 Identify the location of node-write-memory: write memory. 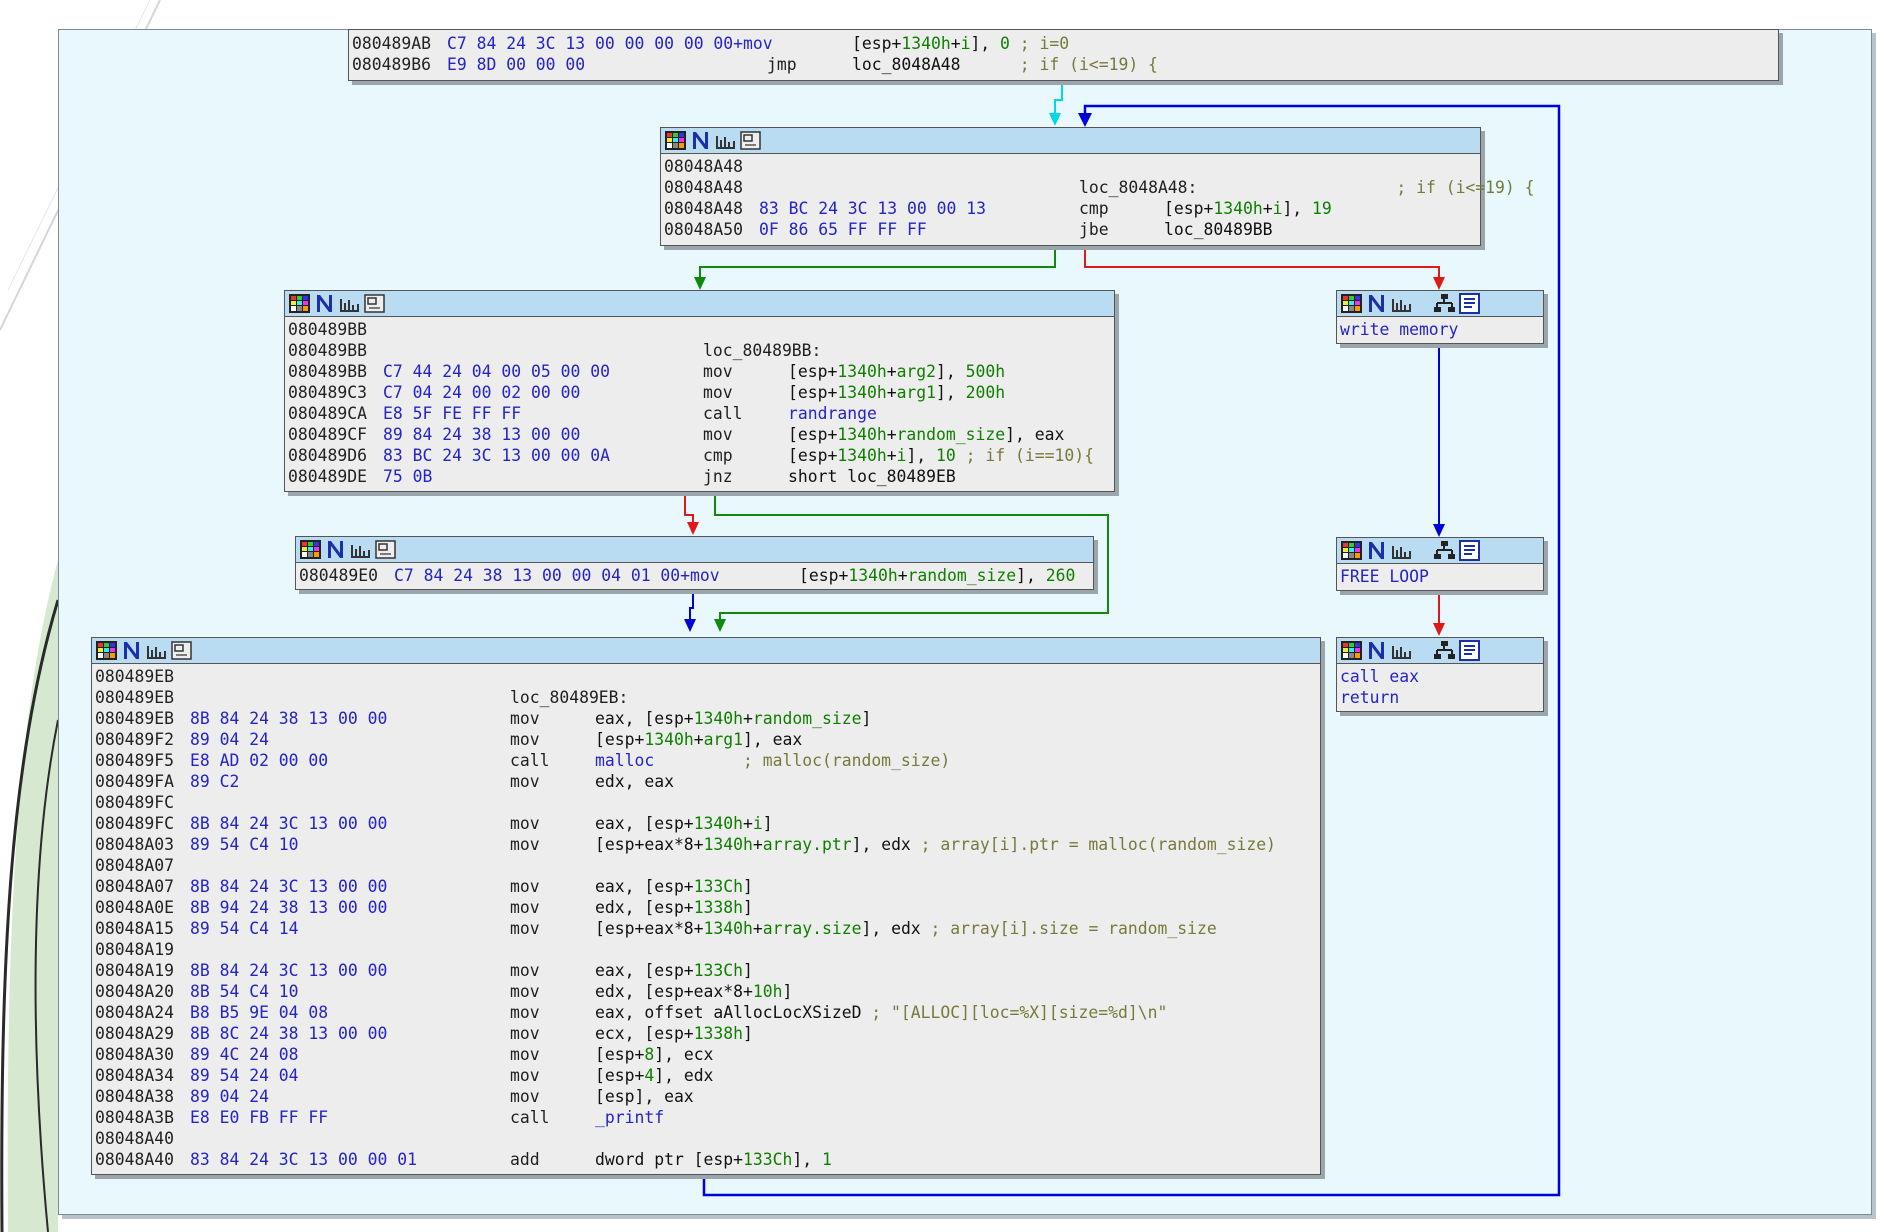
(1440, 317).